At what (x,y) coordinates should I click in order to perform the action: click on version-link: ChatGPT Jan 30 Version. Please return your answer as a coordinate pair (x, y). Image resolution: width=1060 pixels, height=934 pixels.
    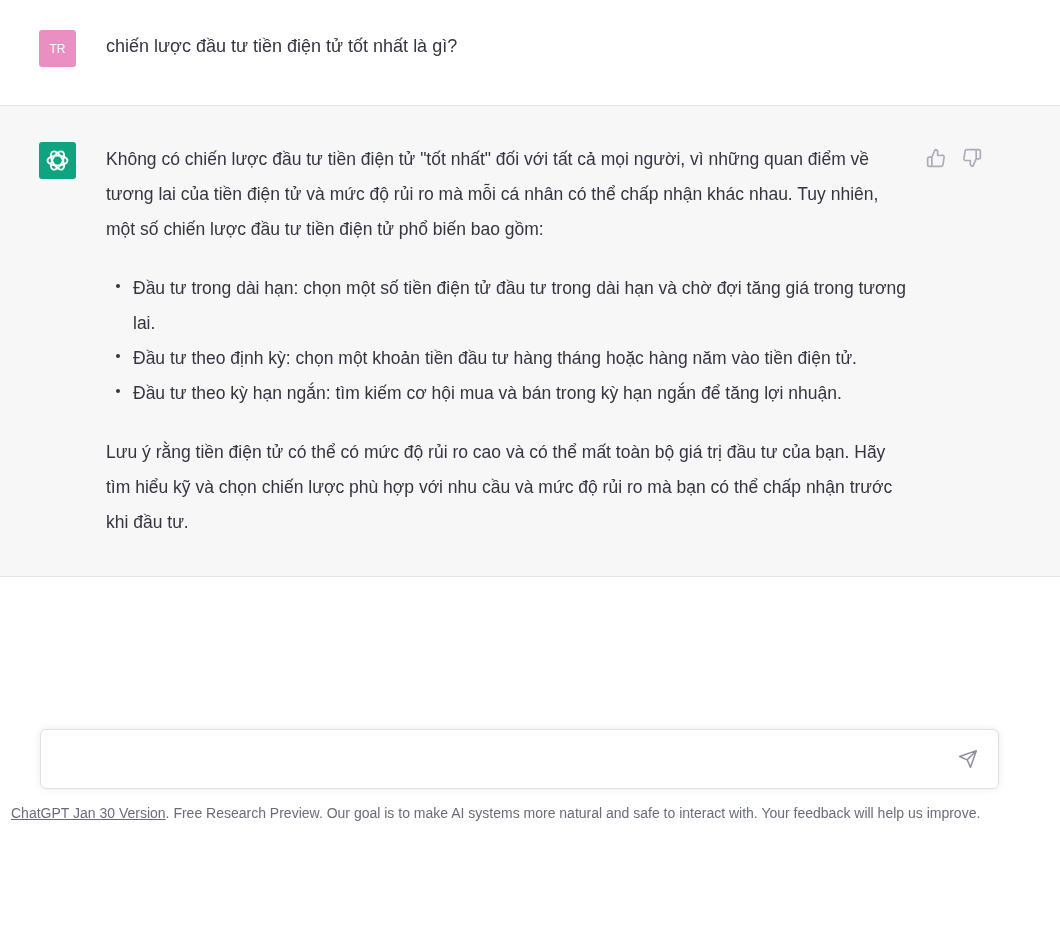
    Looking at the image, I should click on (88, 813).